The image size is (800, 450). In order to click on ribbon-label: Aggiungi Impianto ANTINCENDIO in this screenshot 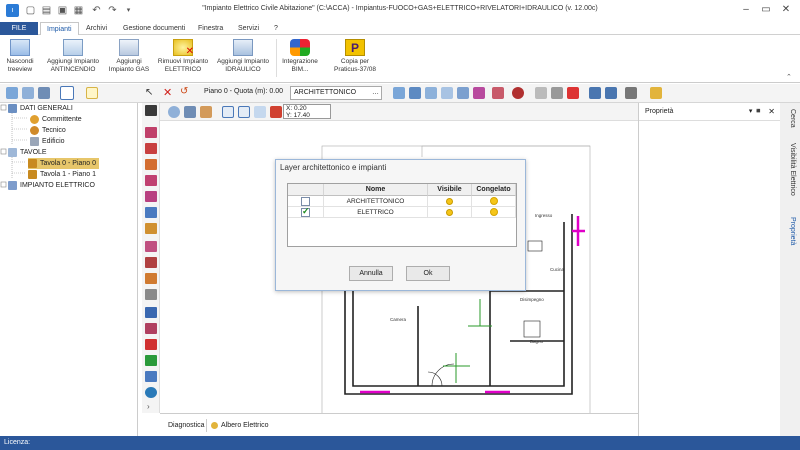, I will do `click(73, 65)`.